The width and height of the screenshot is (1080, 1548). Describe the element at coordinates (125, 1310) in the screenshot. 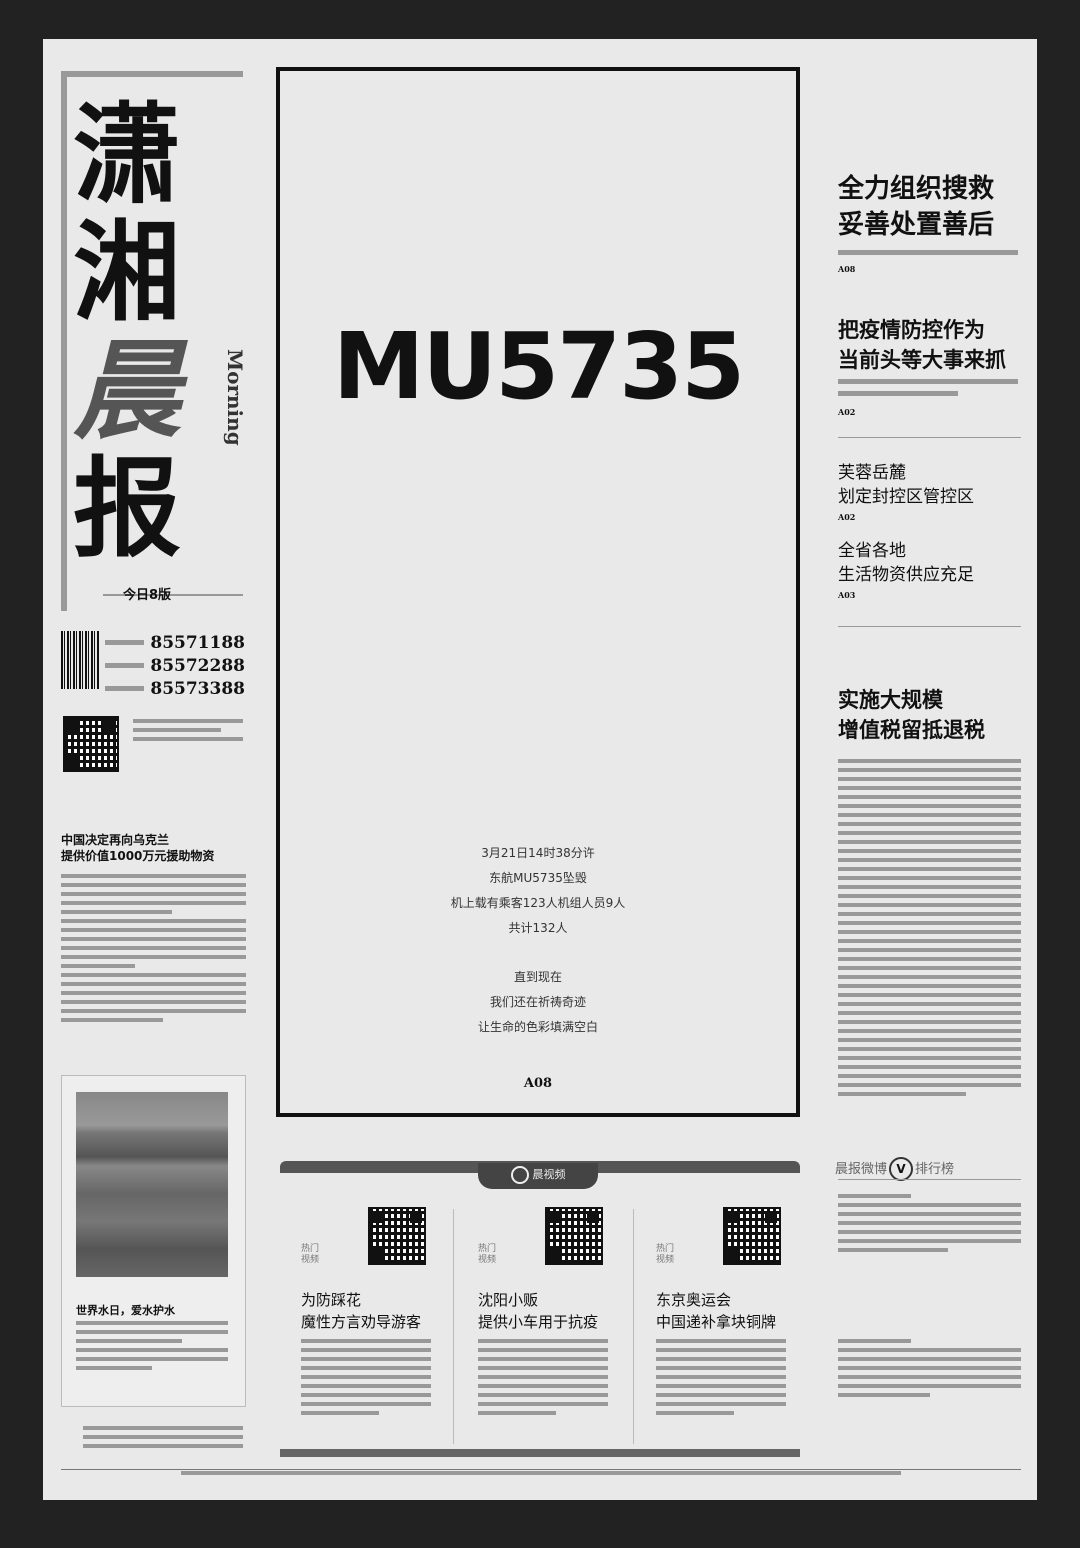

I see `photo-caption: 世界水日，爱水护水` at that location.